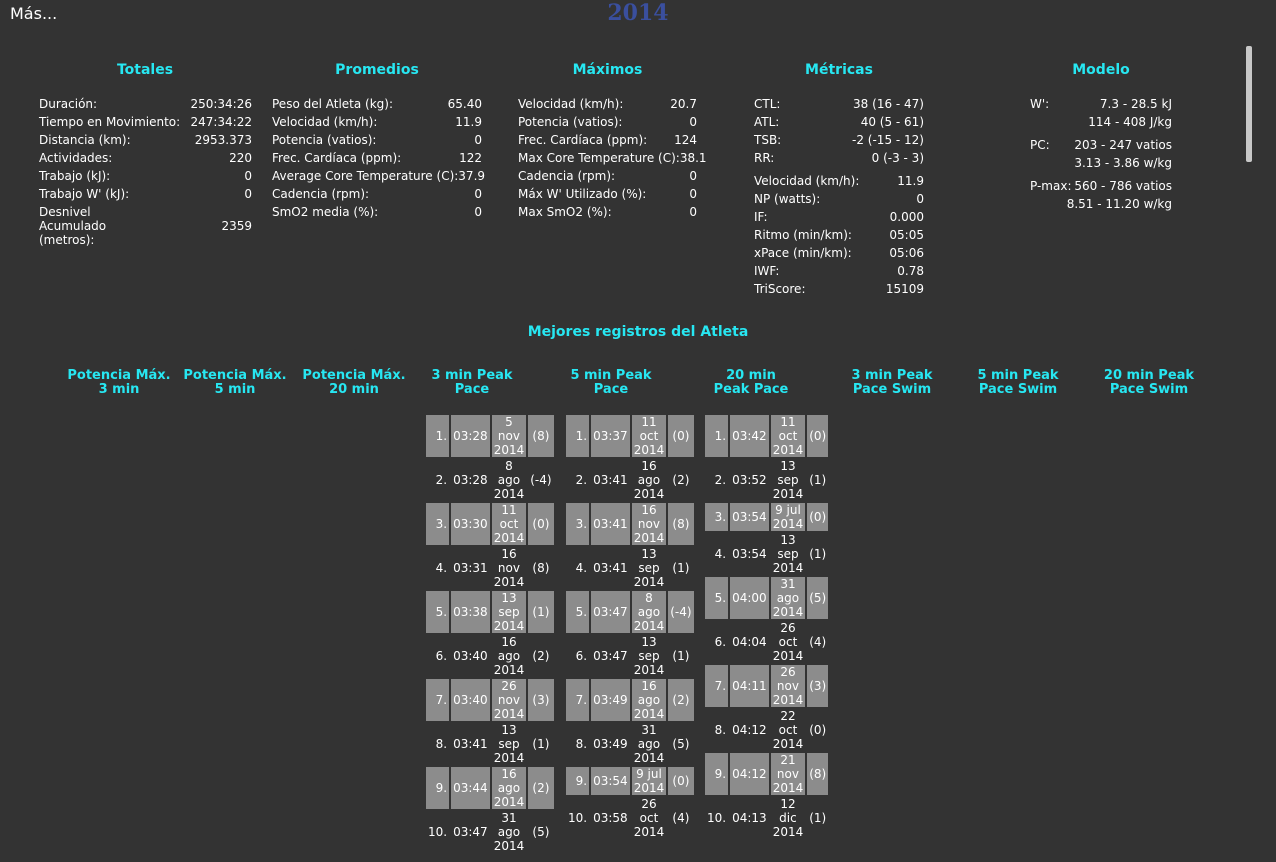 Image resolution: width=1276 pixels, height=862 pixels. I want to click on record-row: 8. 04:12 22 oct 2014 (0), so click(766, 730).